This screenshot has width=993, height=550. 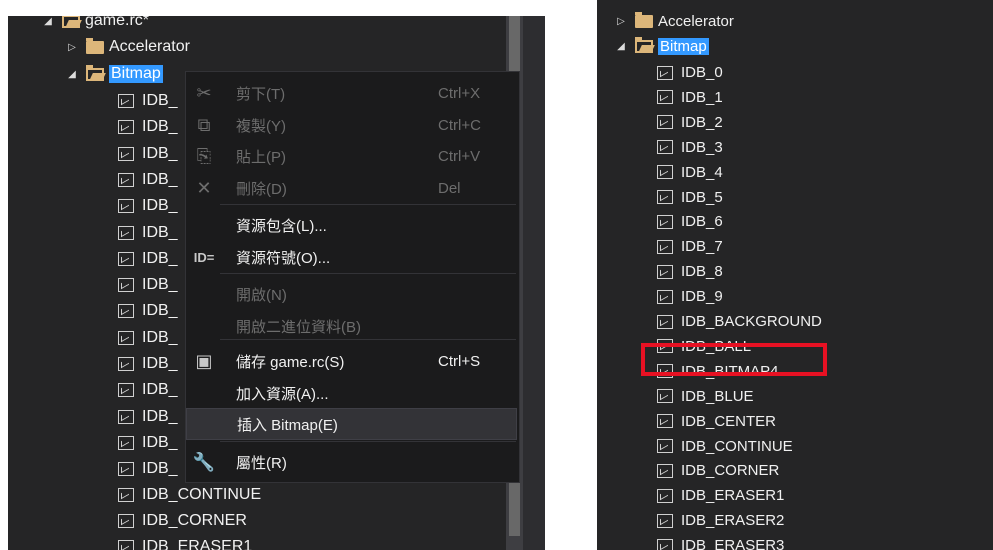 I want to click on menu-item-label: 開啟二進位資料(B), so click(x=298, y=327).